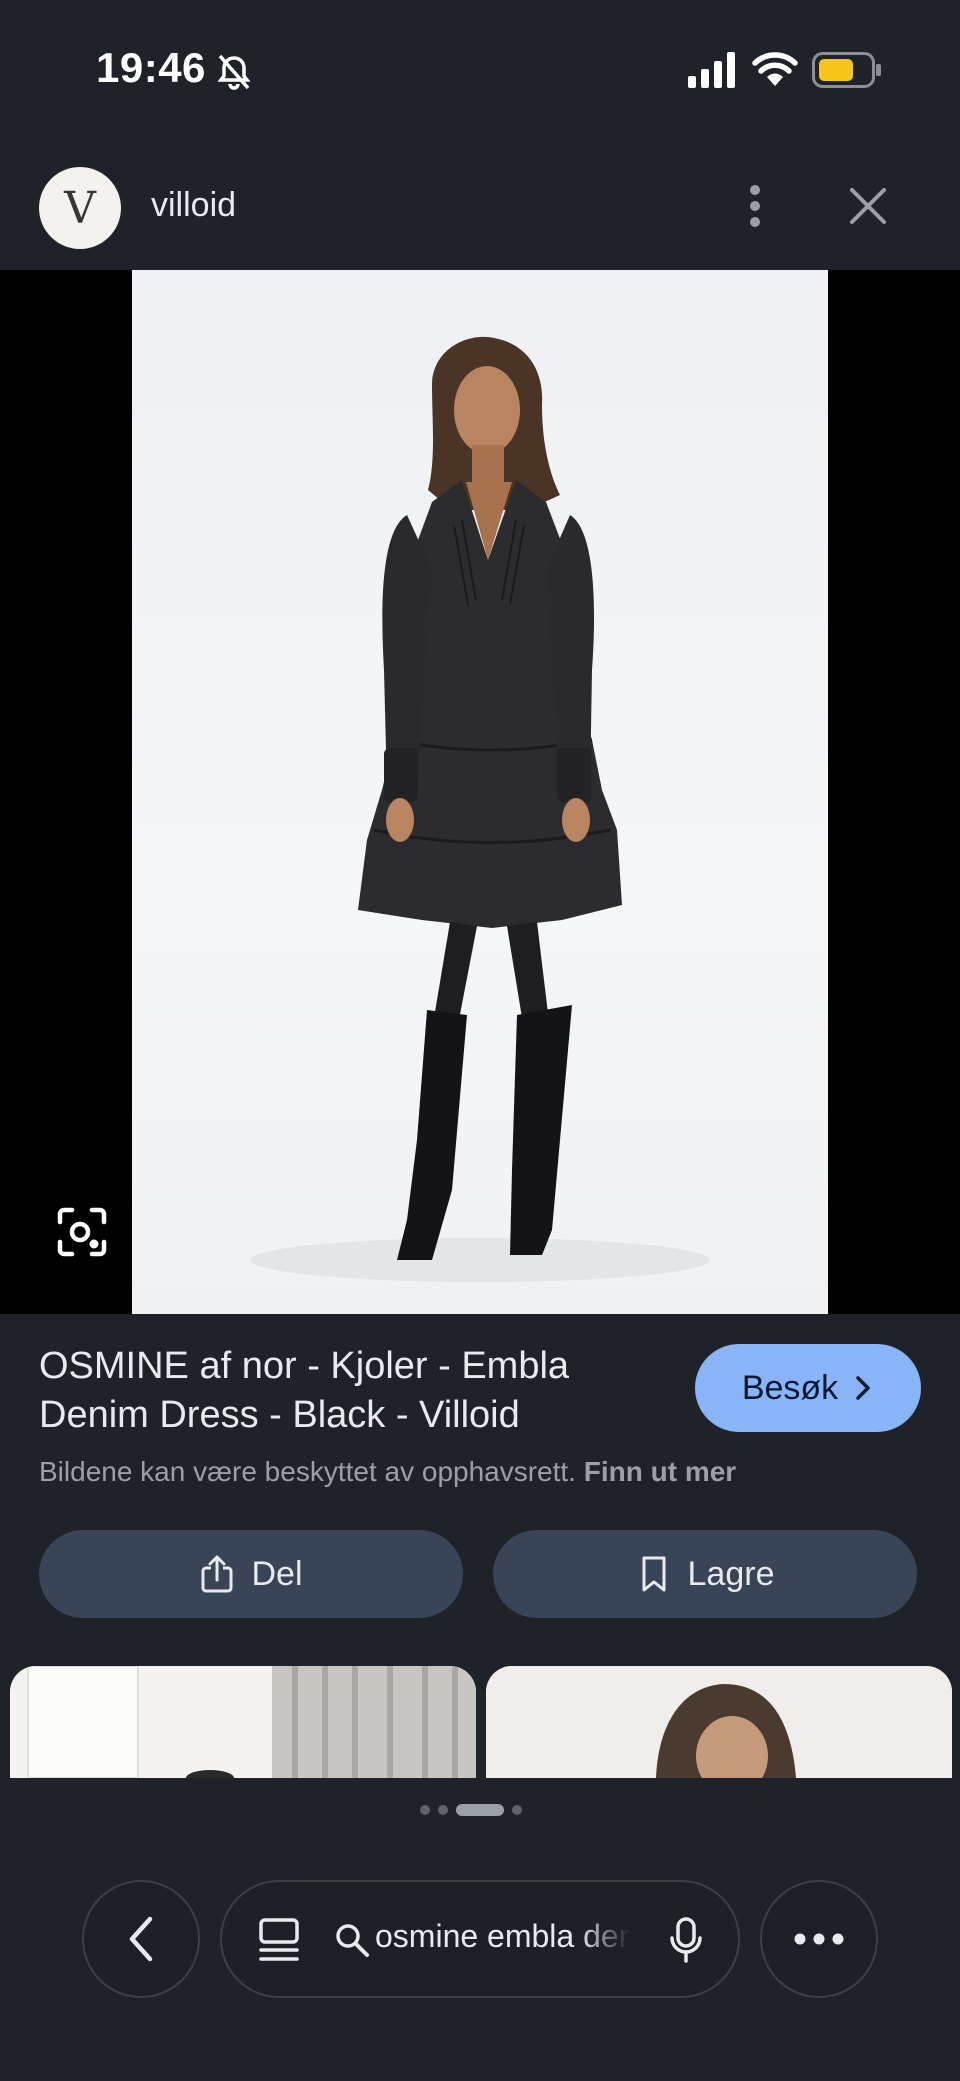 The width and height of the screenshot is (960, 2081). I want to click on visit-button: Besøk, so click(808, 1388).